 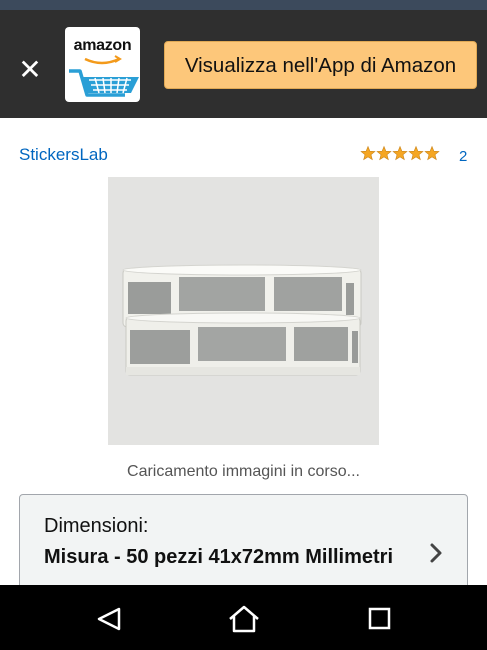 I want to click on brand-link: StickersLab, so click(x=63, y=155).